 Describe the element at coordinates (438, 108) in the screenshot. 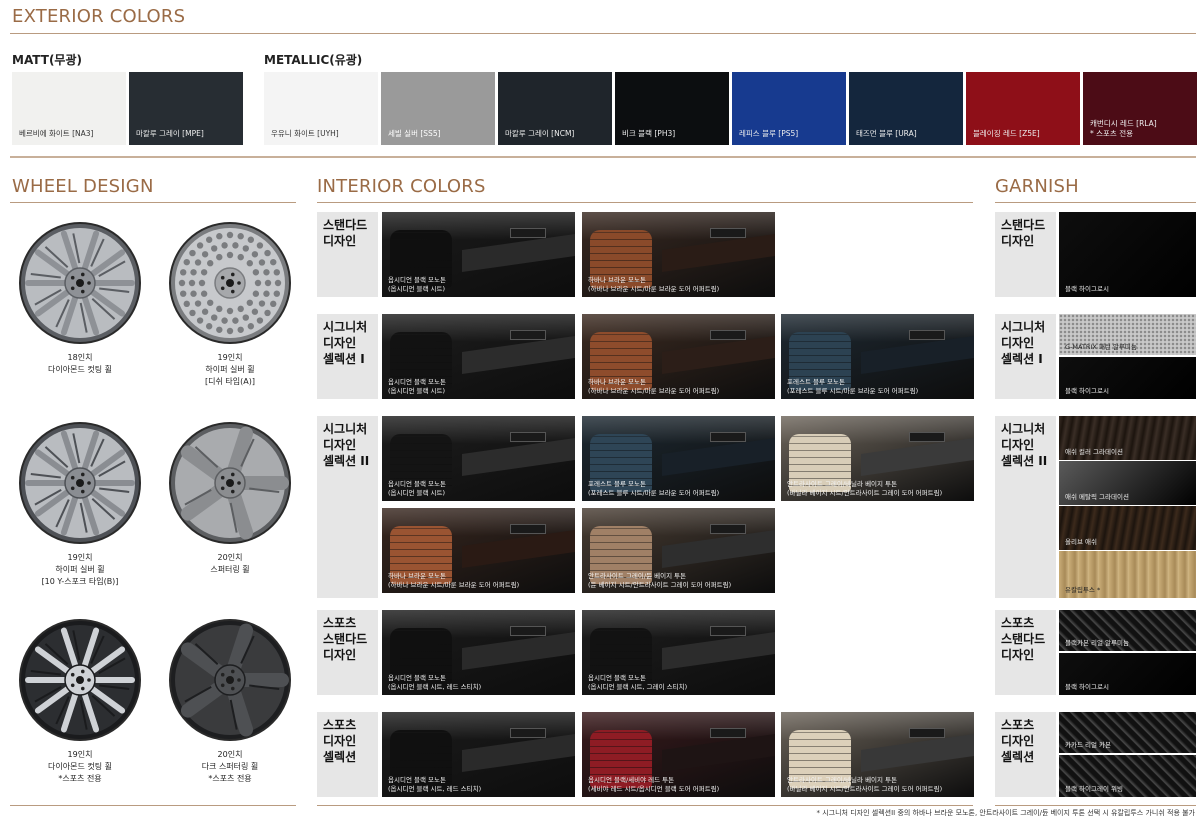

I see `exterior-swatch-metallic: 세빌 실버 [SS5]` at that location.